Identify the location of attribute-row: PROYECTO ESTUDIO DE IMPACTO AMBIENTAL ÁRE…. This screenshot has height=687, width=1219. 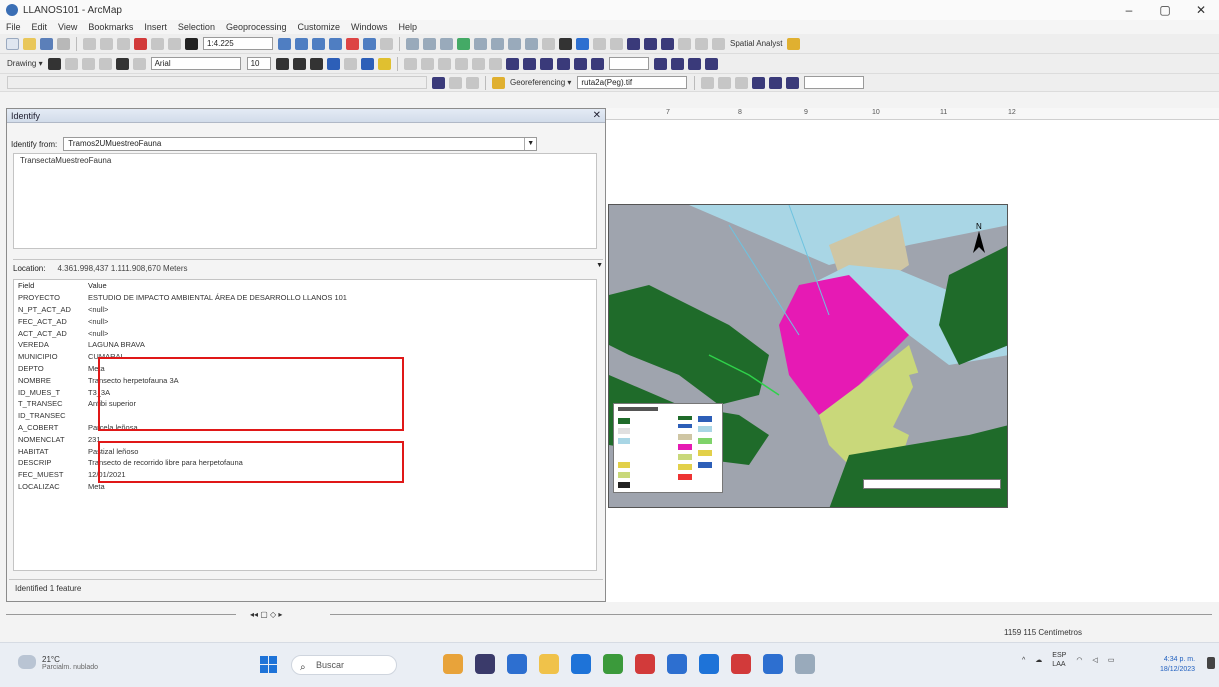
(305, 298).